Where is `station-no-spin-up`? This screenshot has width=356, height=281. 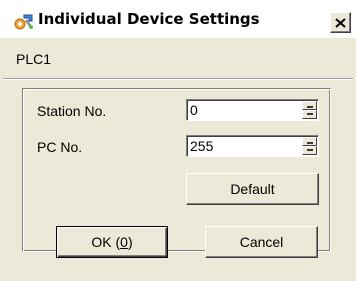 station-no-spin-up is located at coordinates (309, 105).